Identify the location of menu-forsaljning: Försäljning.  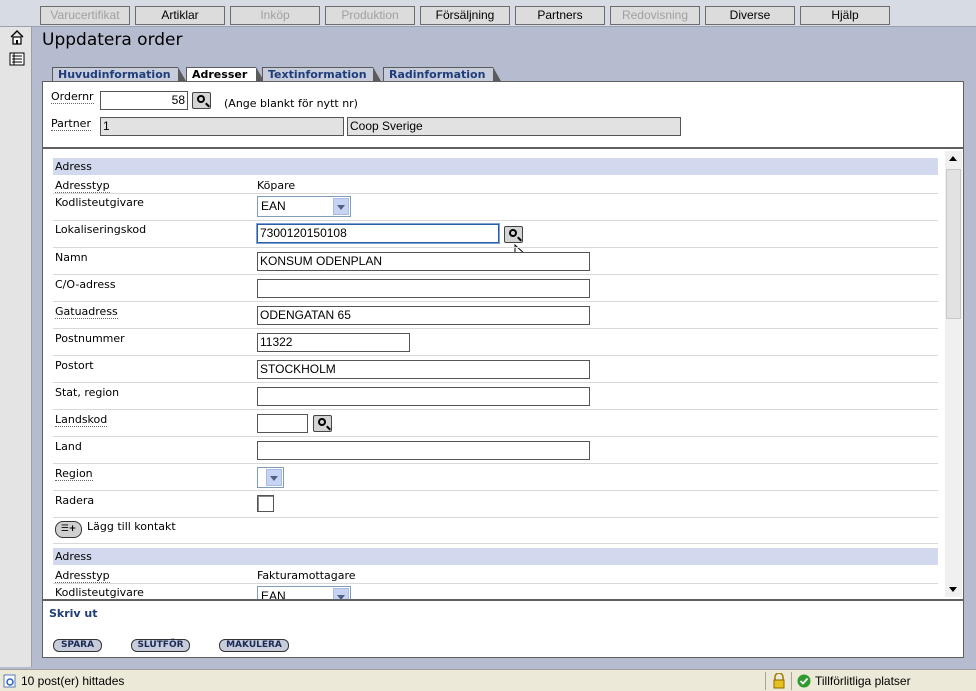
(465, 15).